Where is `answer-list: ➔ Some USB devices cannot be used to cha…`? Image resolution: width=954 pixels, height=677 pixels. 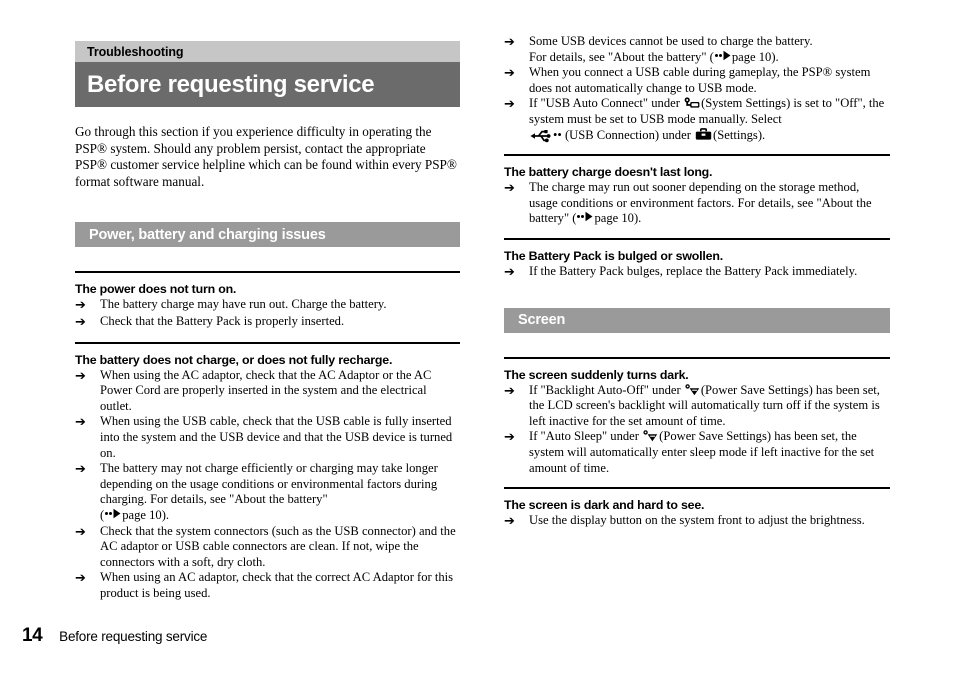
answer-list: ➔ Some USB devices cannot be used to cha… is located at coordinates (697, 88).